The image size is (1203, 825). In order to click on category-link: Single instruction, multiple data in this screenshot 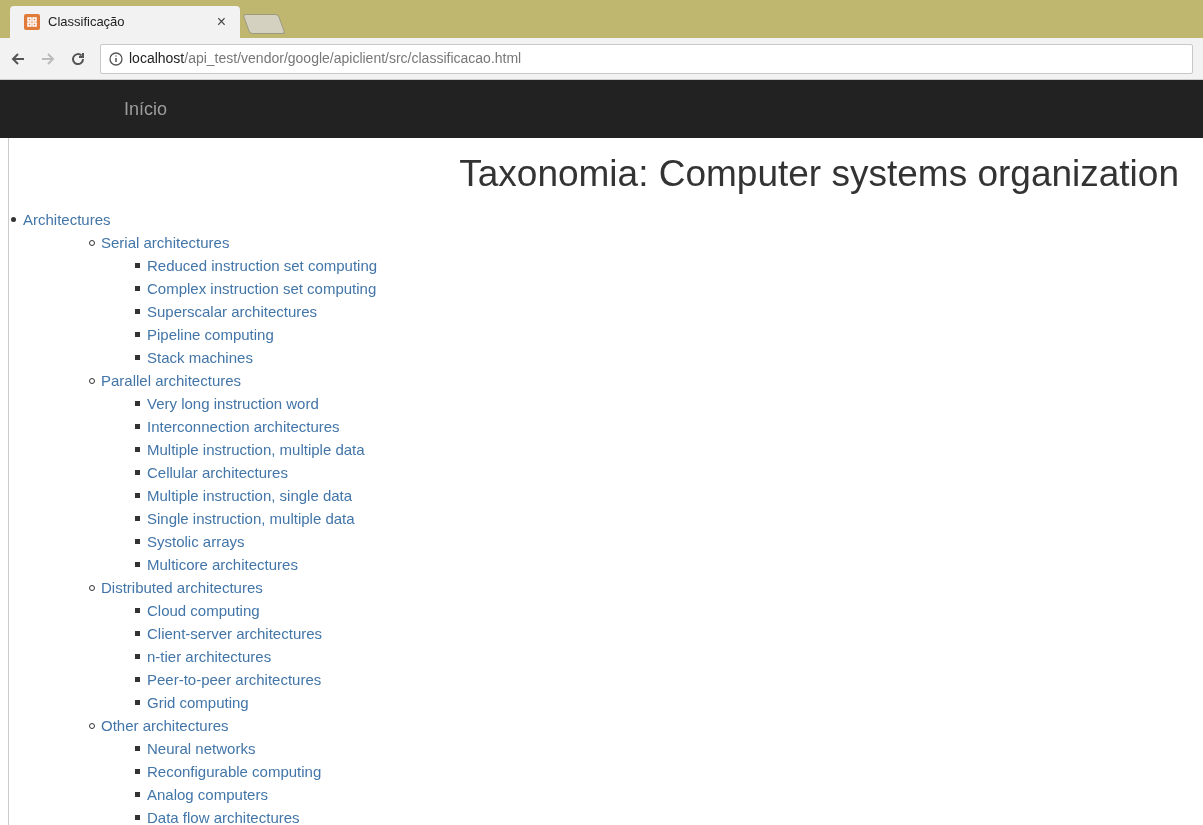, I will do `click(251, 518)`.